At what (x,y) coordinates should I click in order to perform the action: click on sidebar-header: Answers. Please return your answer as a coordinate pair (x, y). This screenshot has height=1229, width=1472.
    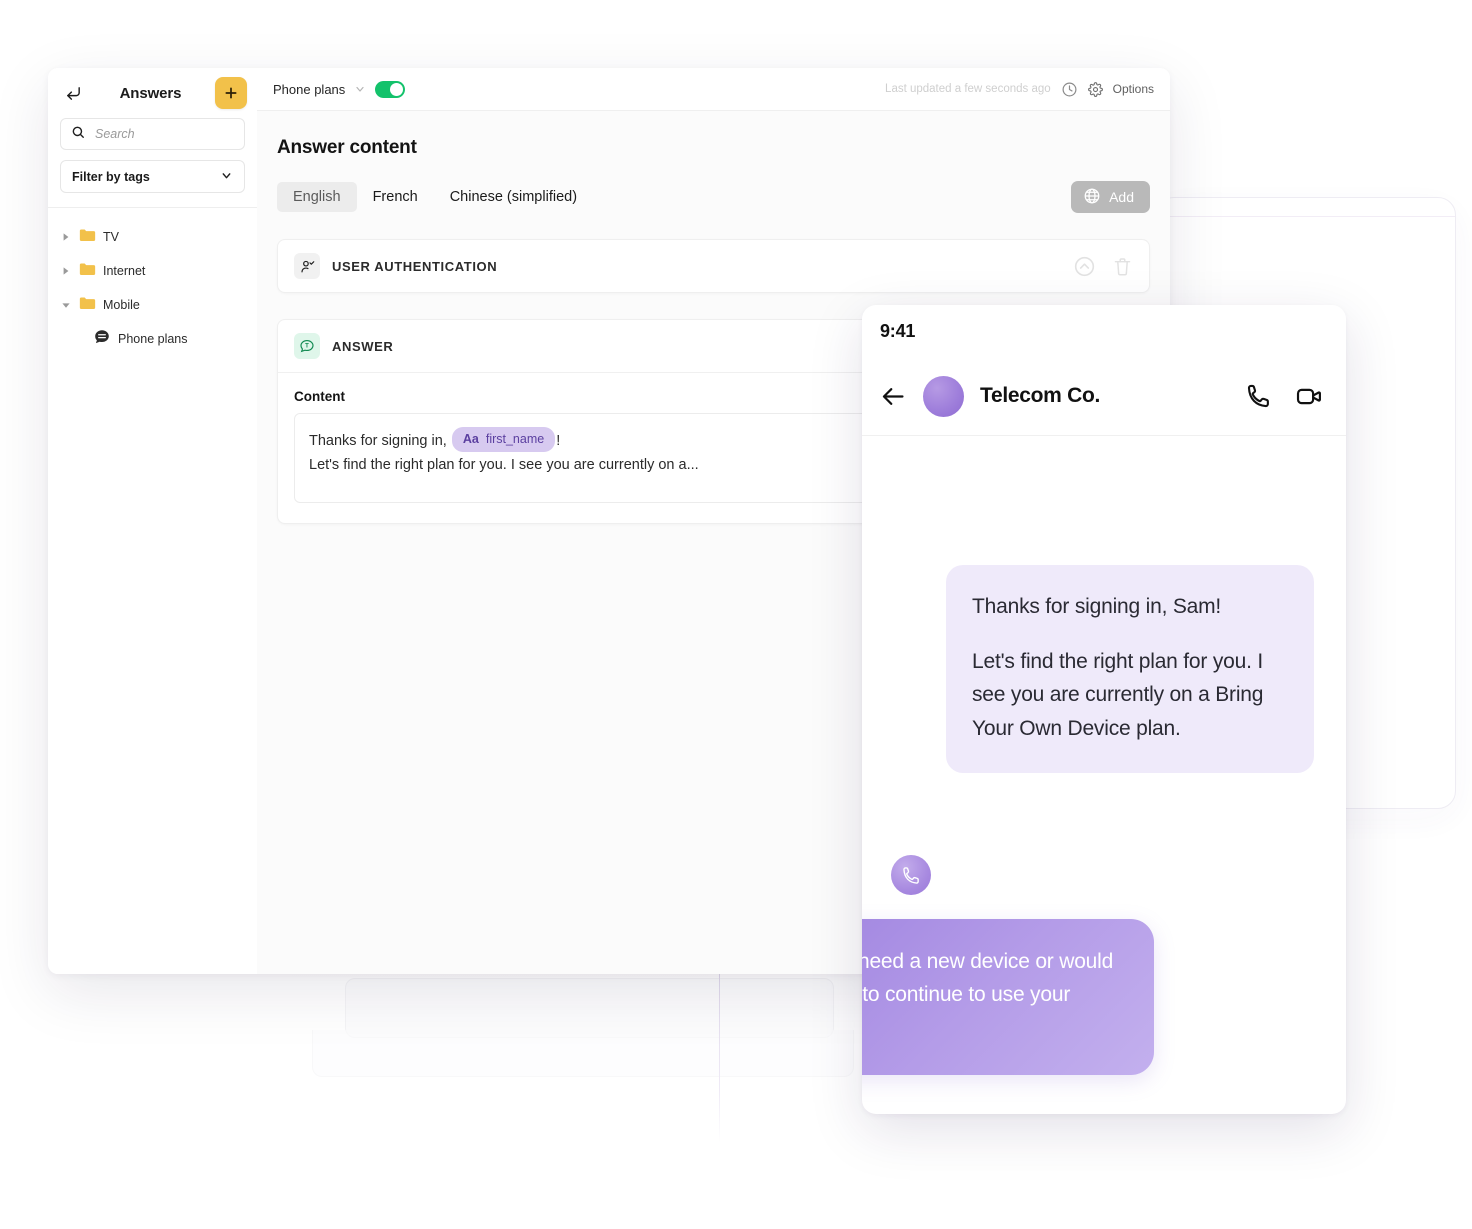
    Looking at the image, I should click on (152, 93).